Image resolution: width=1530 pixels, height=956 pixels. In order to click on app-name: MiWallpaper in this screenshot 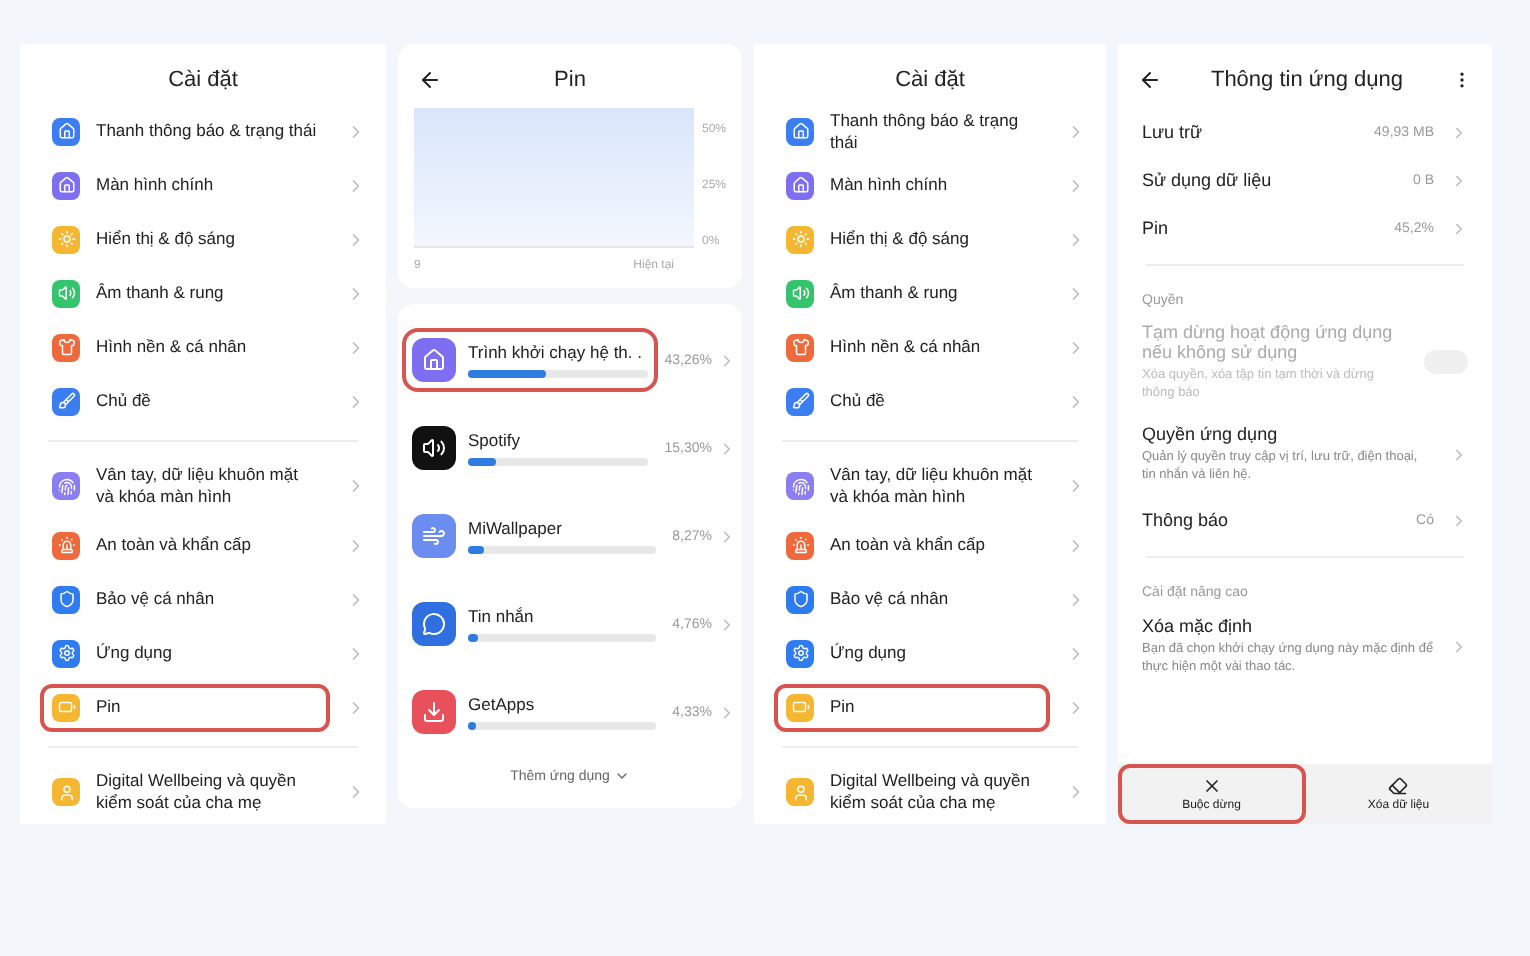, I will do `click(562, 528)`.